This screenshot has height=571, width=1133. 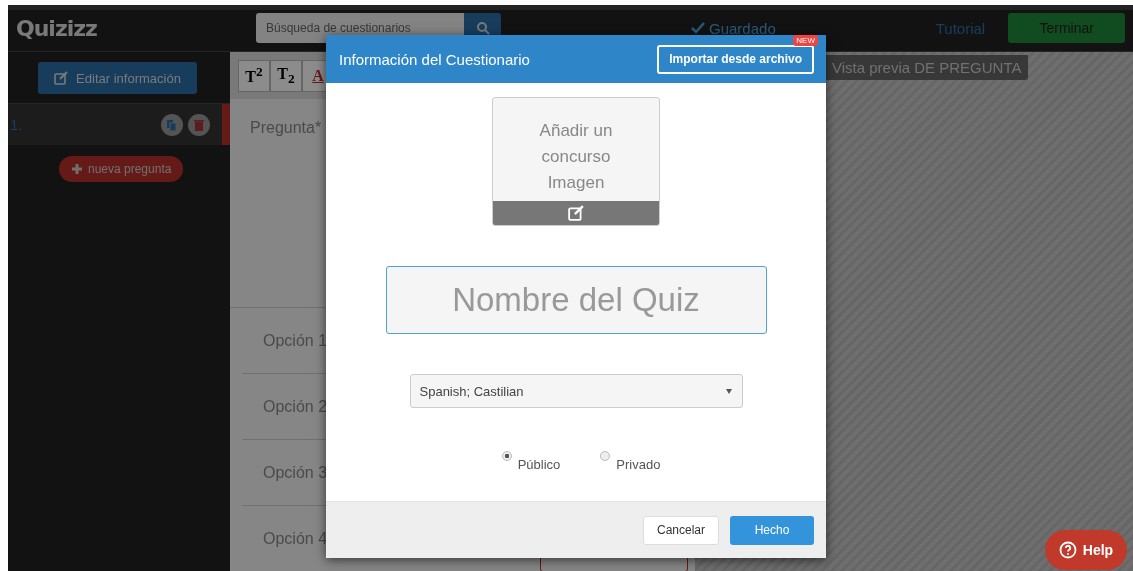 I want to click on trash-icon, so click(x=199, y=124).